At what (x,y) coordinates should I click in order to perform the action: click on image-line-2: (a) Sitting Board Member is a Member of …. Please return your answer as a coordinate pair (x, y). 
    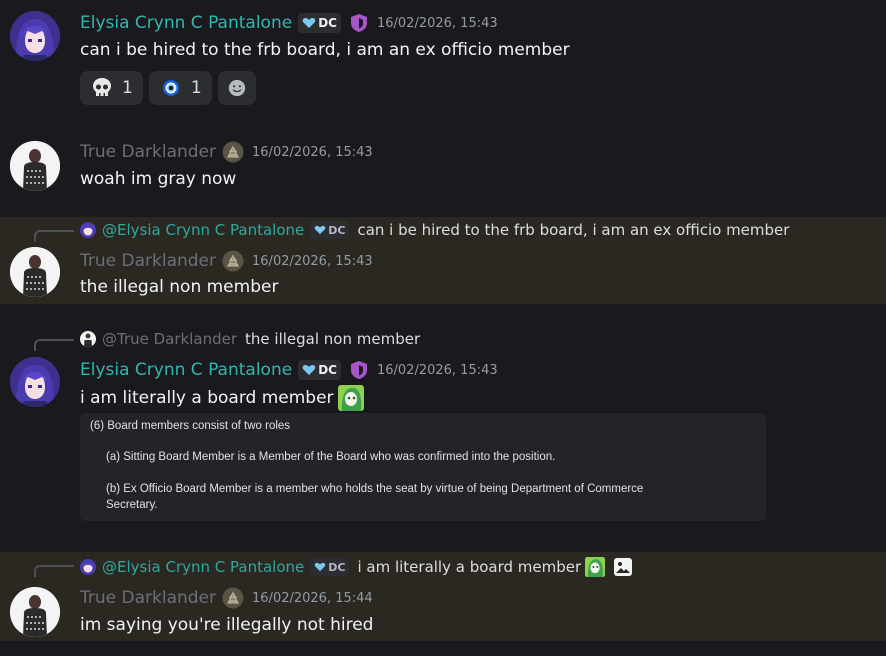
    Looking at the image, I should click on (331, 457).